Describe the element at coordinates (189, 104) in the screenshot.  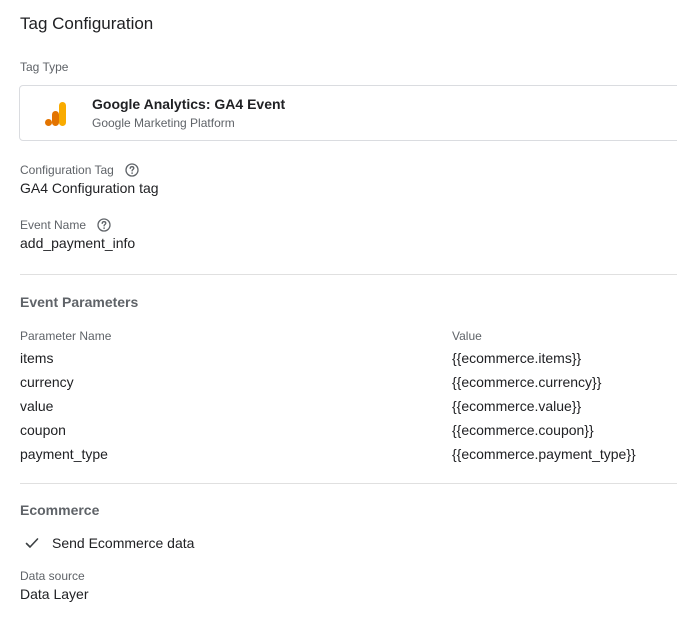
I see `tag-type-name: Google Analytics: GA4 Event` at that location.